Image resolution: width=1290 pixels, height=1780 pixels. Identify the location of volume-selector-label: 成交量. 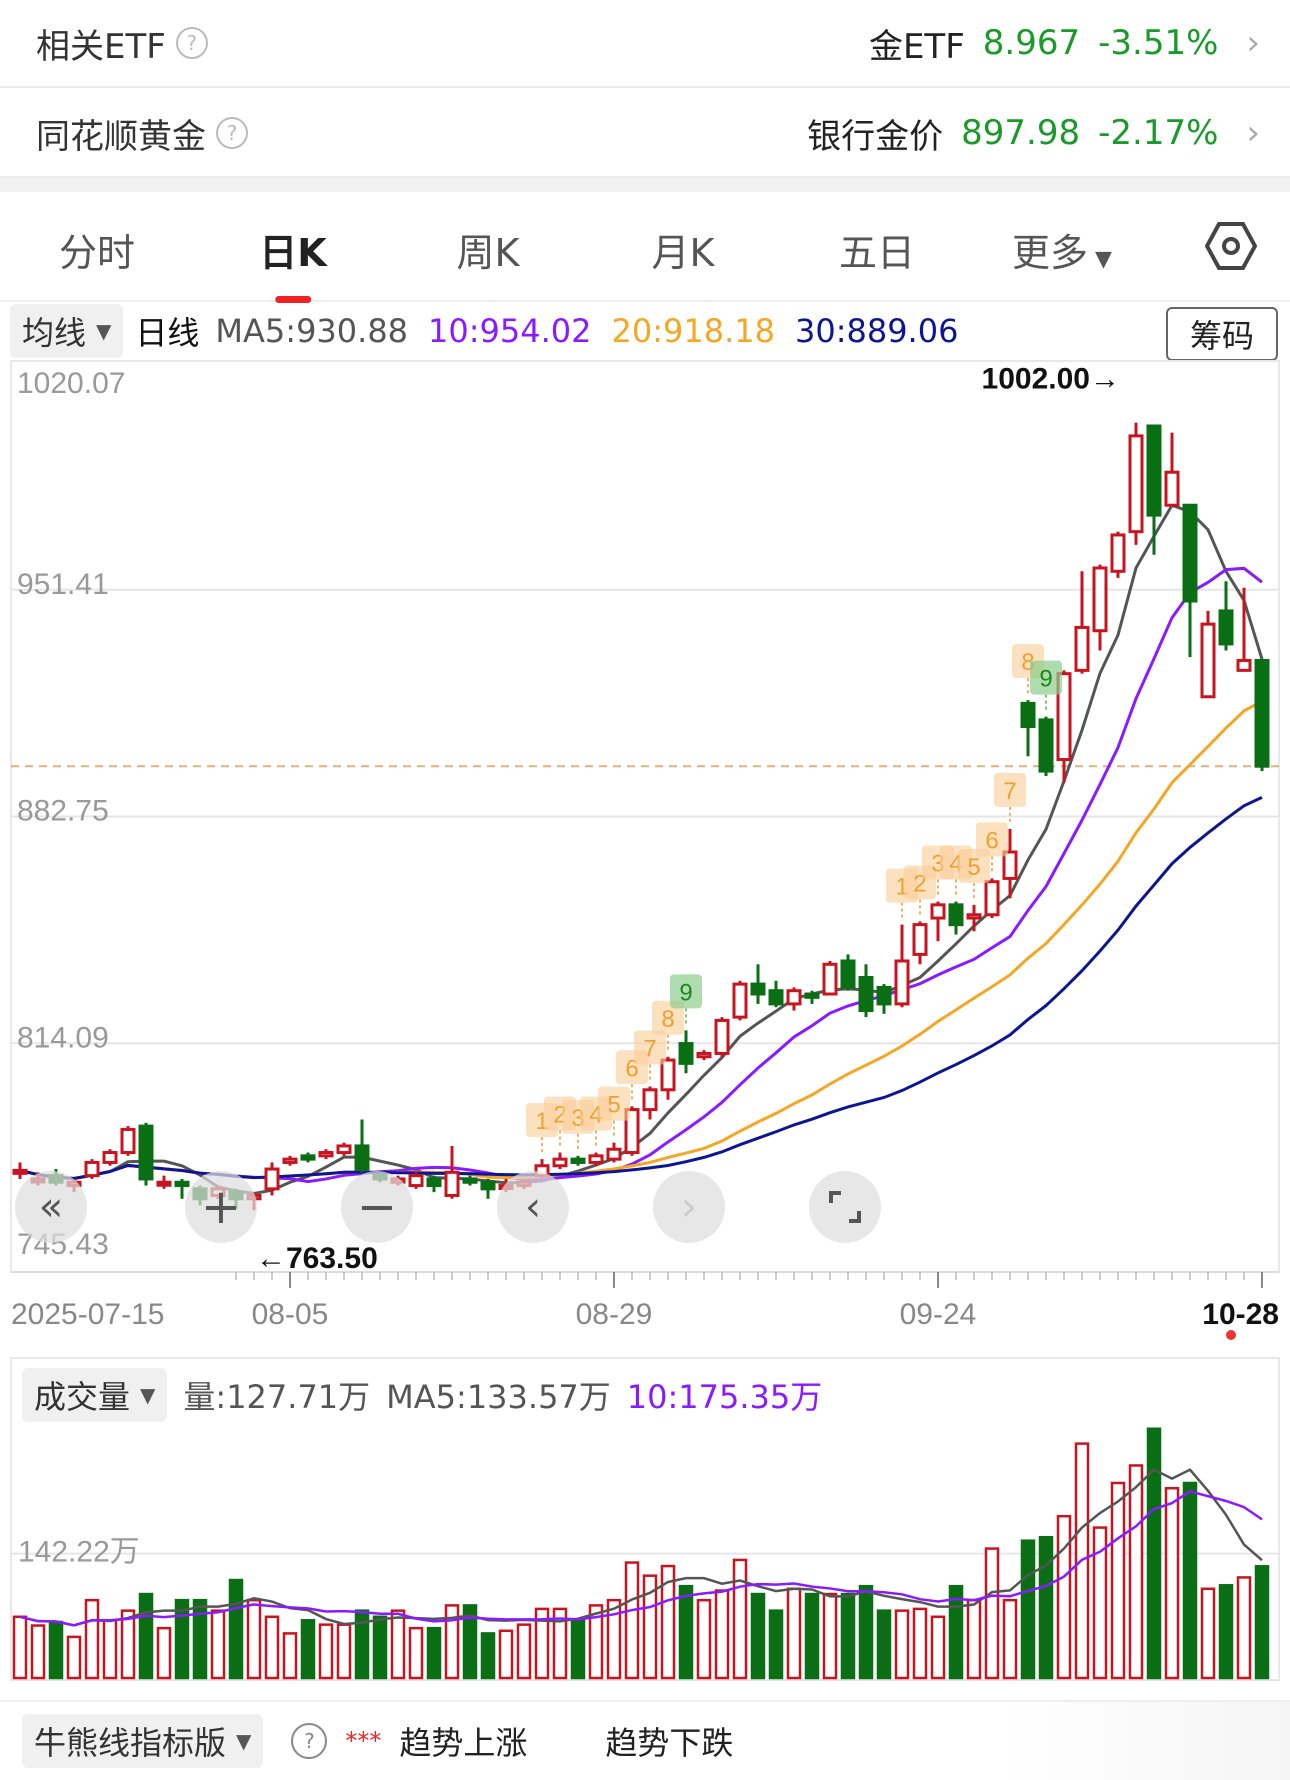
(82, 1397).